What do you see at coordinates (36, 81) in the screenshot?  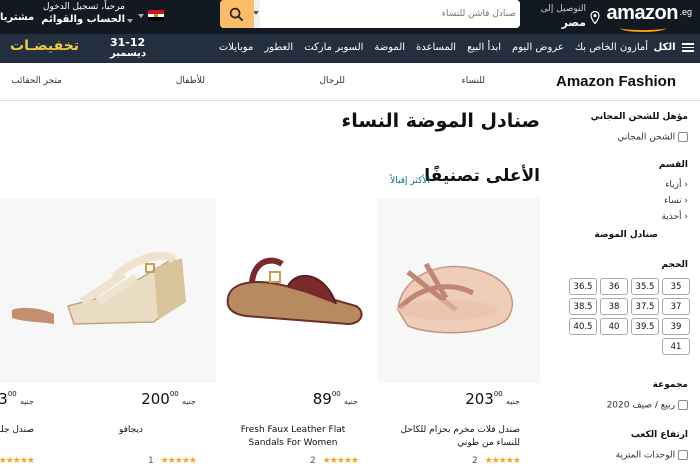 I see `subnav-bags-store: متجر الحقائب` at bounding box center [36, 81].